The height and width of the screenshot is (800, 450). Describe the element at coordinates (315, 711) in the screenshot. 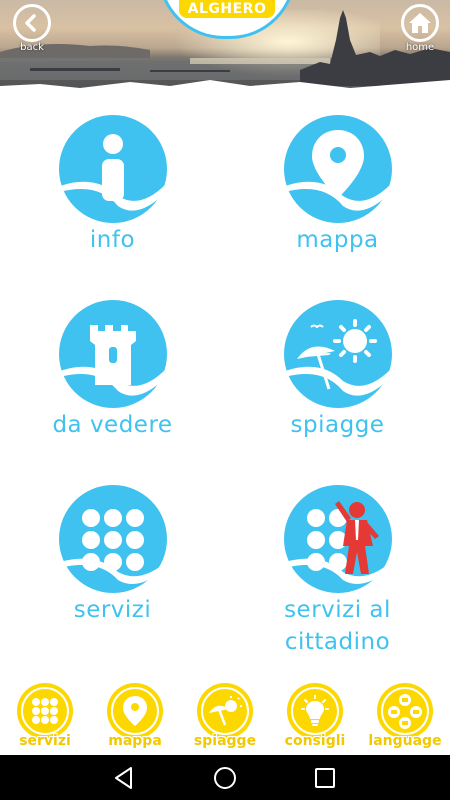

I see `lightbulb-icon` at that location.